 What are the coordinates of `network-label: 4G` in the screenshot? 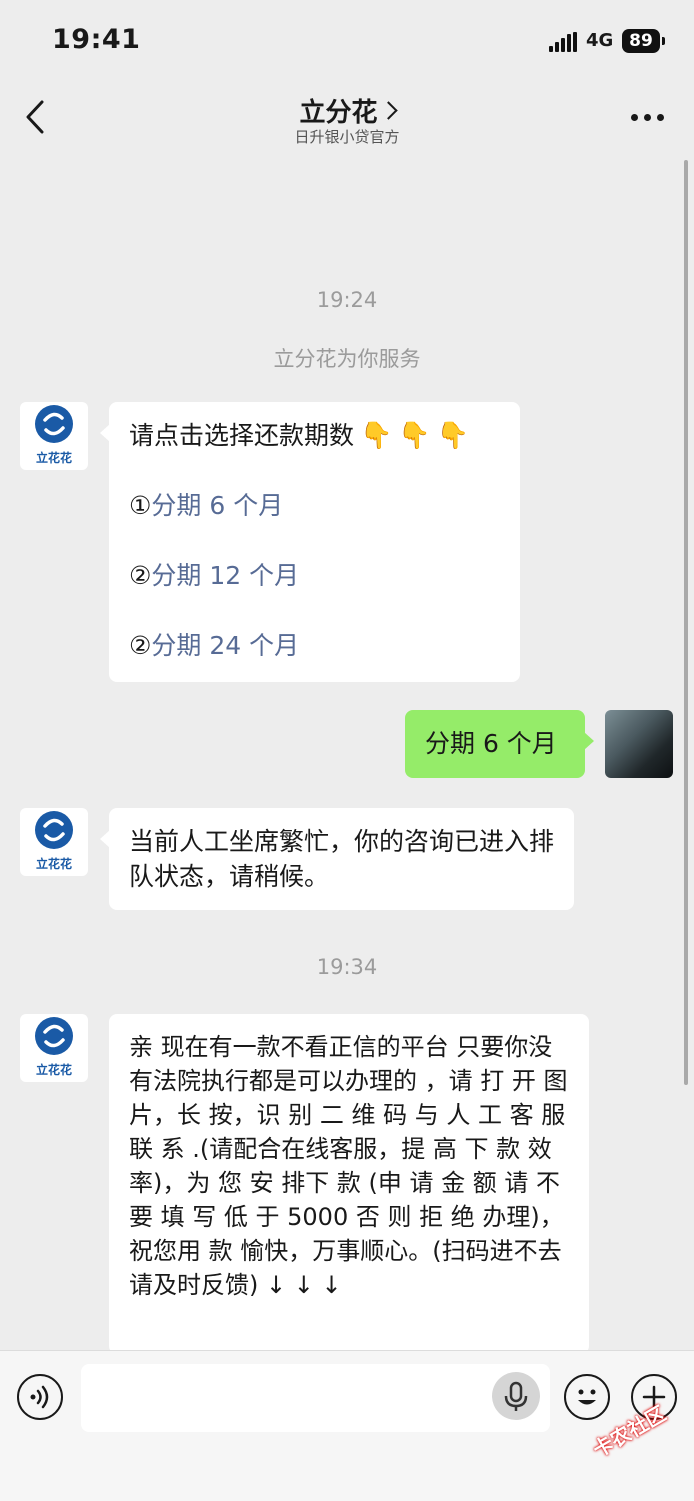 It's located at (600, 40).